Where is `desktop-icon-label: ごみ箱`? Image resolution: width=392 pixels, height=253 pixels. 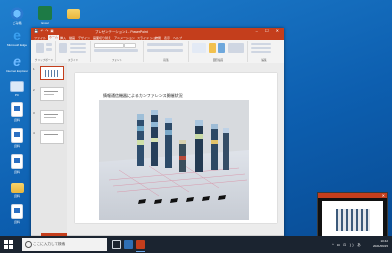
desktop-icon-label: ごみ箱 is located at coordinates (17, 23).